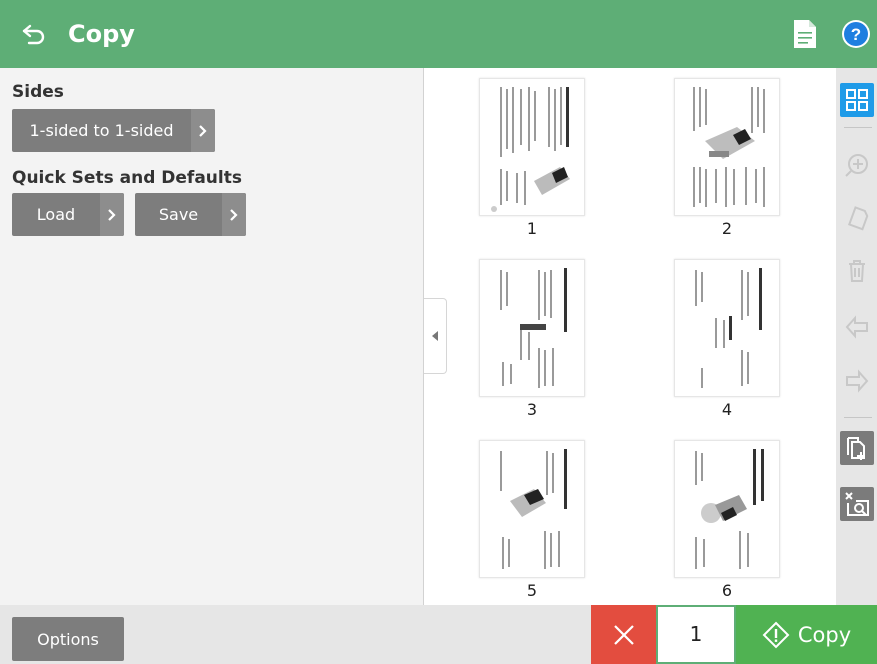 This screenshot has height=664, width=877. I want to click on document-icon, so click(805, 34).